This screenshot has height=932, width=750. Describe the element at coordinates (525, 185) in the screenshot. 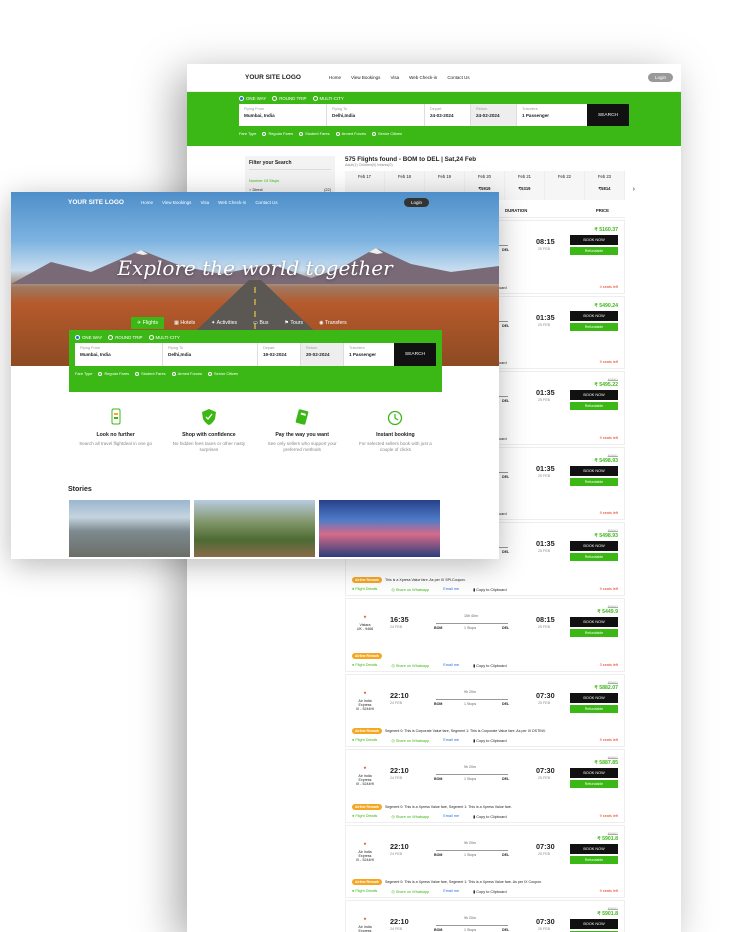

I see `date-cell: Feb 21 ₹5319` at that location.